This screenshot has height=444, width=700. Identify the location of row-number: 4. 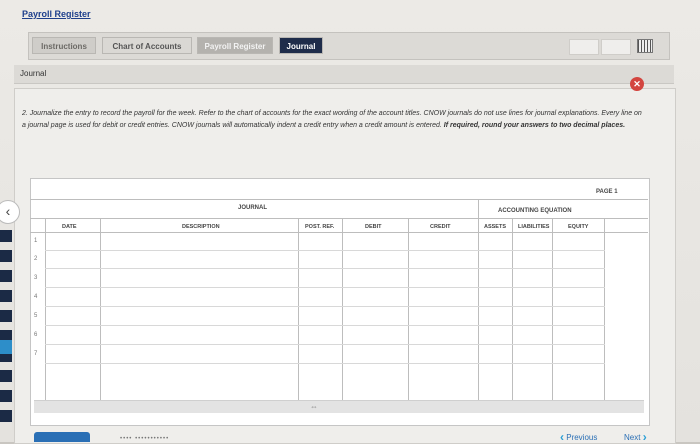
(36, 297).